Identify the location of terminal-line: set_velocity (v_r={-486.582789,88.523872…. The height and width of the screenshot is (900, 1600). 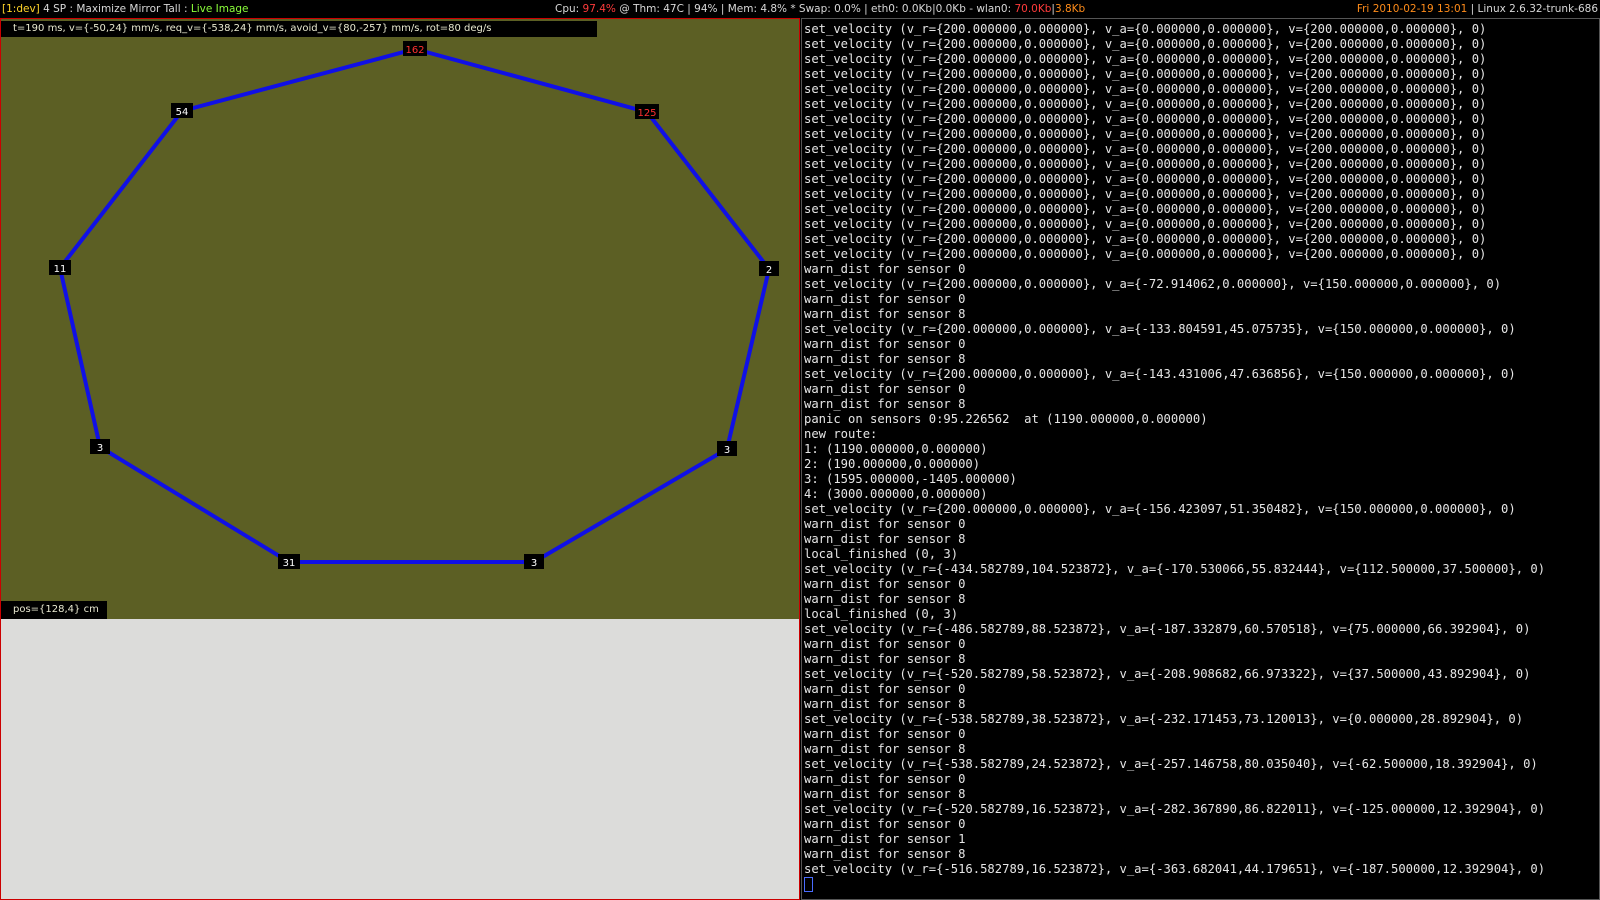
(1167, 629).